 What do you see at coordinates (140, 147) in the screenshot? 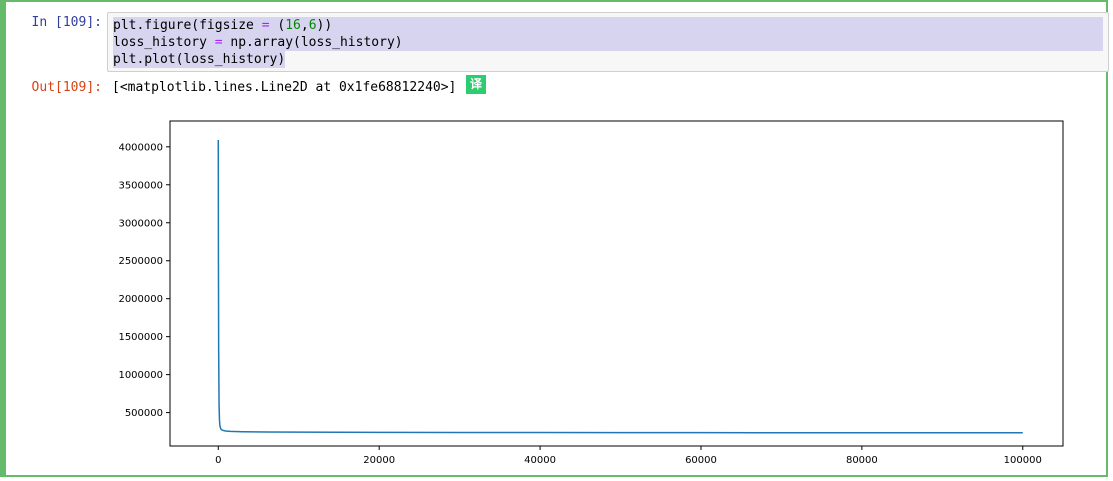
I see `y-tick-label: 4000000` at bounding box center [140, 147].